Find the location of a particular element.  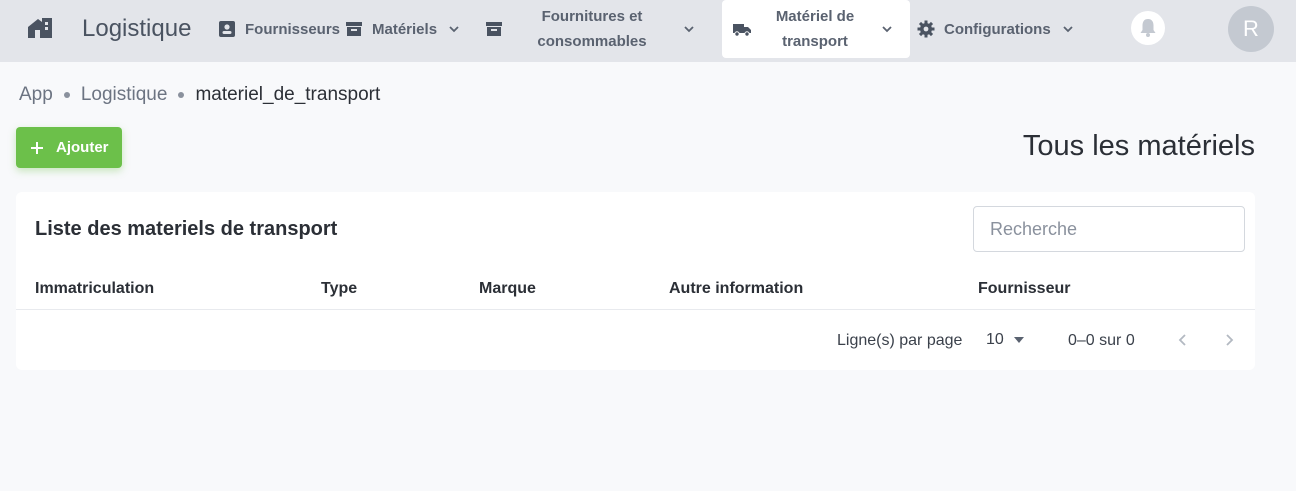

notifications-button is located at coordinates (1148, 28).